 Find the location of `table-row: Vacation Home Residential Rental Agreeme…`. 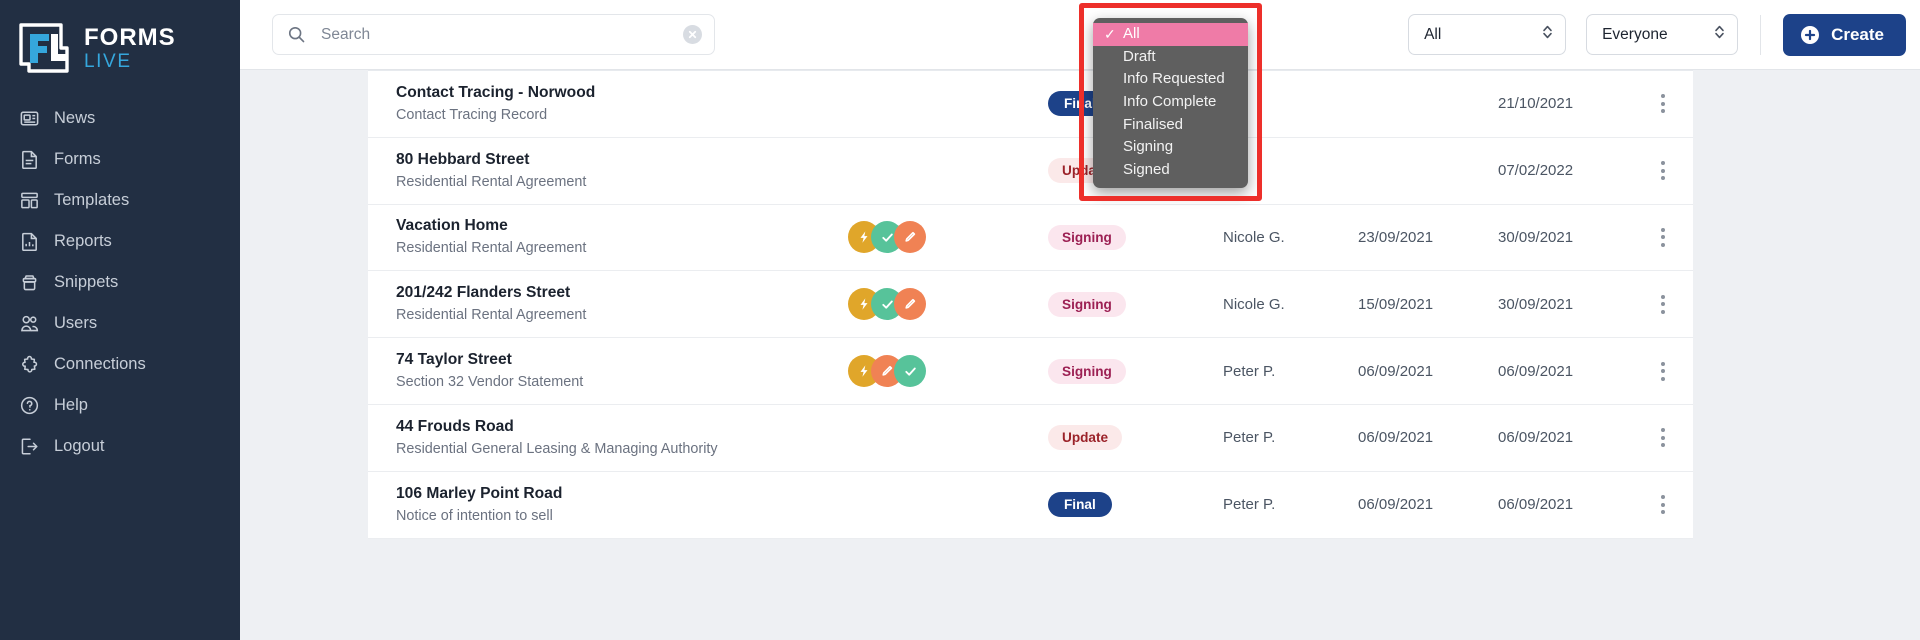

table-row: Vacation Home Residential Rental Agreeme… is located at coordinates (1030, 238).